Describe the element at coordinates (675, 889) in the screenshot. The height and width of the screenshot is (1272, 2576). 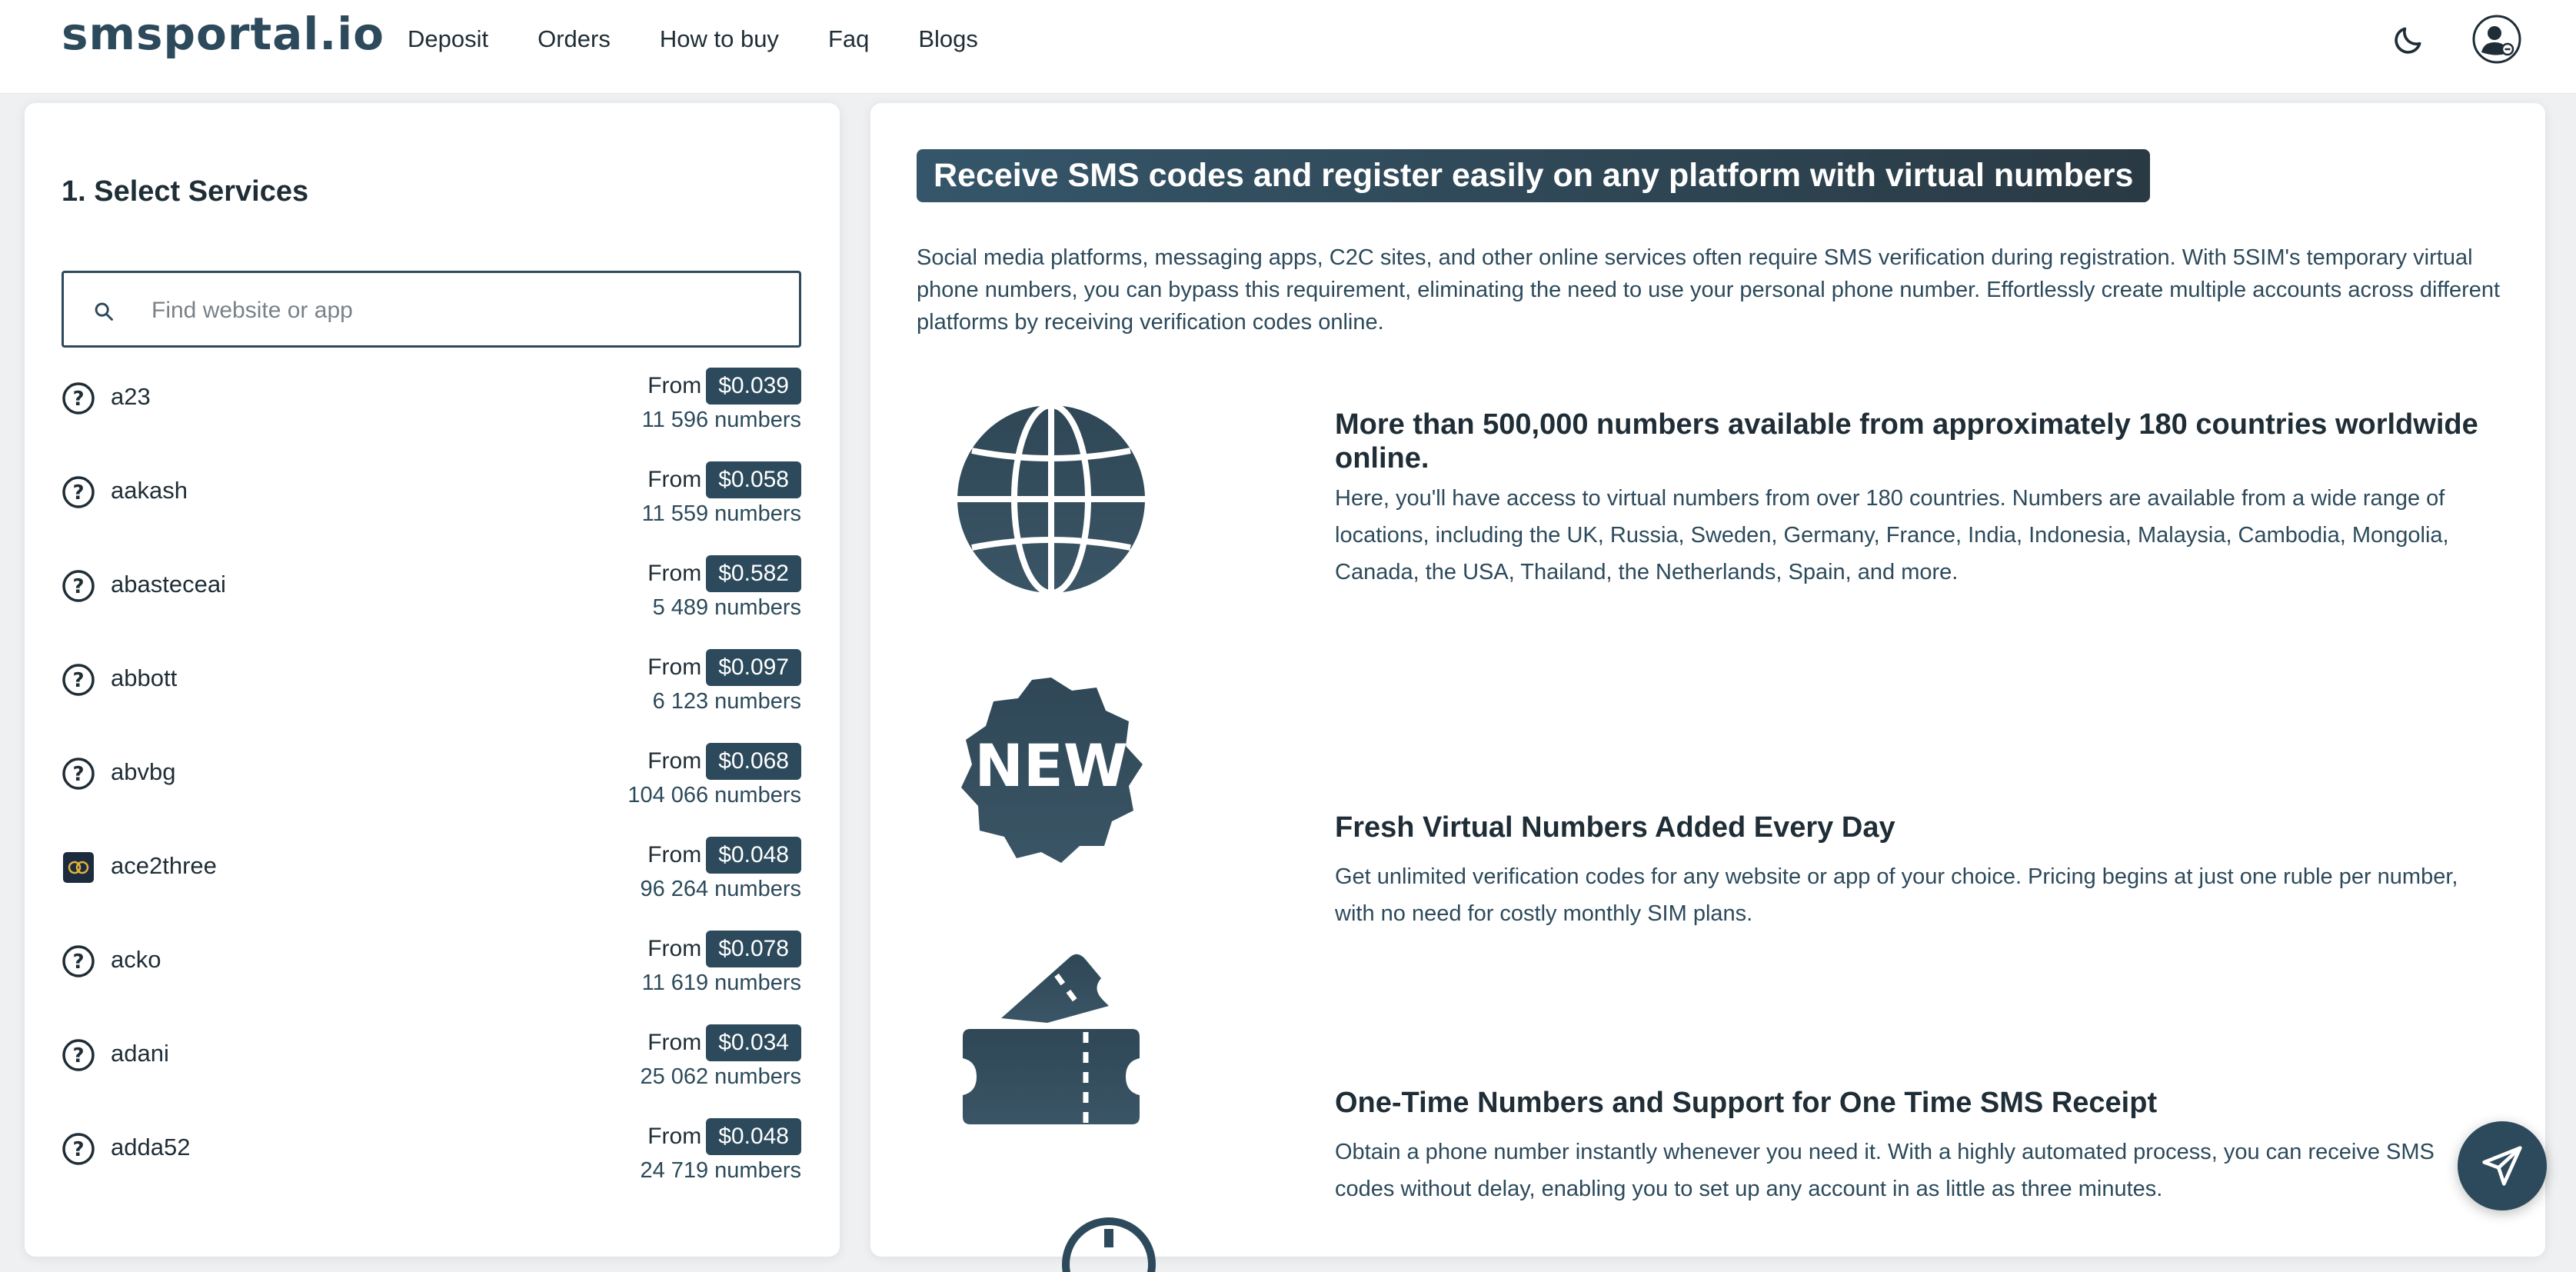
I see `count-value: 96 264` at that location.